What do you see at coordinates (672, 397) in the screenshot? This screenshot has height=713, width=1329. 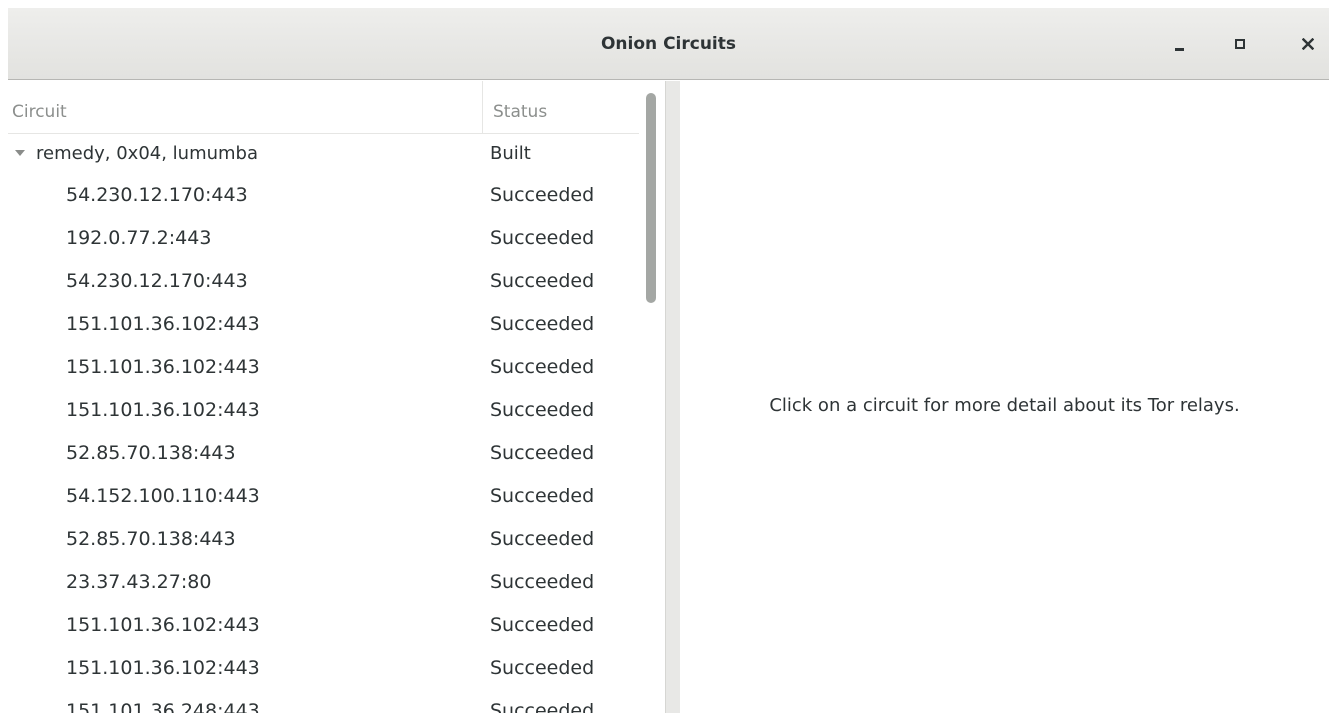 I see `pane-divider` at bounding box center [672, 397].